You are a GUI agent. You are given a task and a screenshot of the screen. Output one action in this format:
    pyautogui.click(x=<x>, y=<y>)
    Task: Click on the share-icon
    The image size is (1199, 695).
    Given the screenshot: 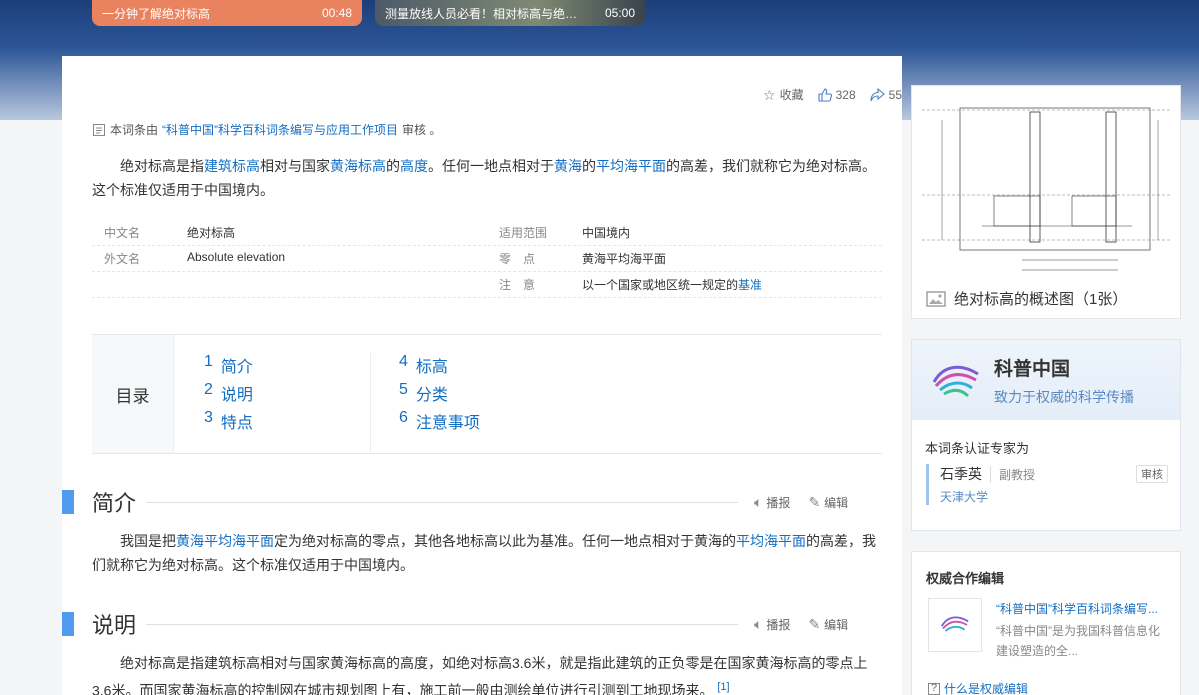 What is the action you would take?
    pyautogui.click(x=877, y=94)
    